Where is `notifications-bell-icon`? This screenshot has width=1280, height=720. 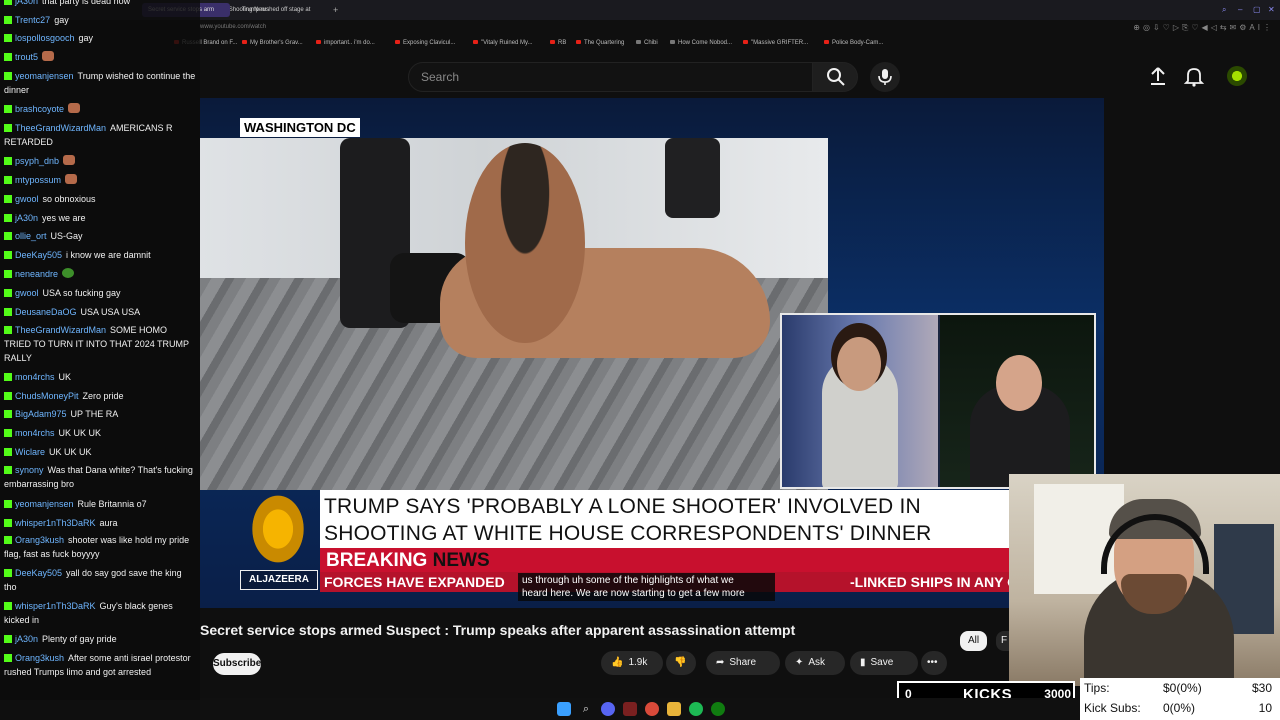 notifications-bell-icon is located at coordinates (1194, 76).